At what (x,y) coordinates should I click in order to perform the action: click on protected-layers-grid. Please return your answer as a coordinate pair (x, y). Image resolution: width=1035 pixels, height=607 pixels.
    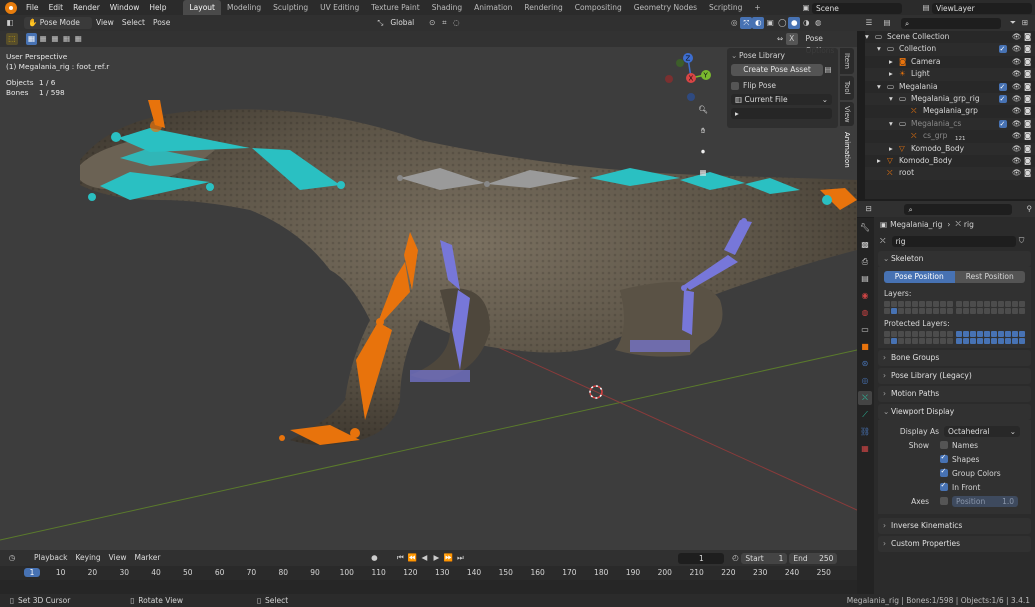
    Looking at the image, I should click on (954, 337).